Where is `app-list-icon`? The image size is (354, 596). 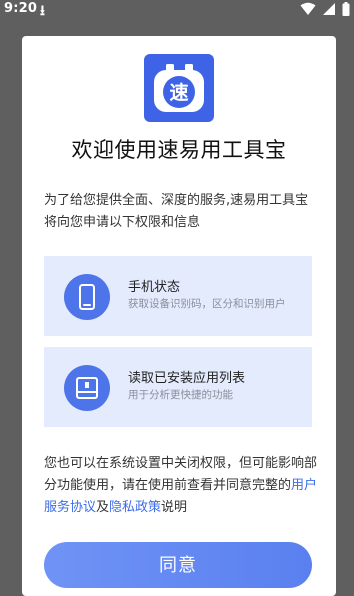 app-list-icon is located at coordinates (87, 388).